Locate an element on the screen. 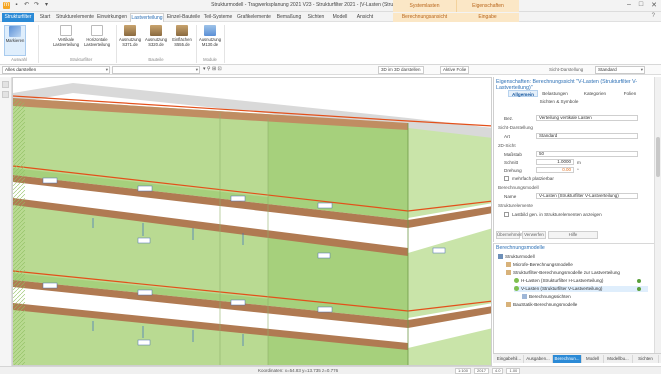  massstab-select: 50 is located at coordinates (587, 154).